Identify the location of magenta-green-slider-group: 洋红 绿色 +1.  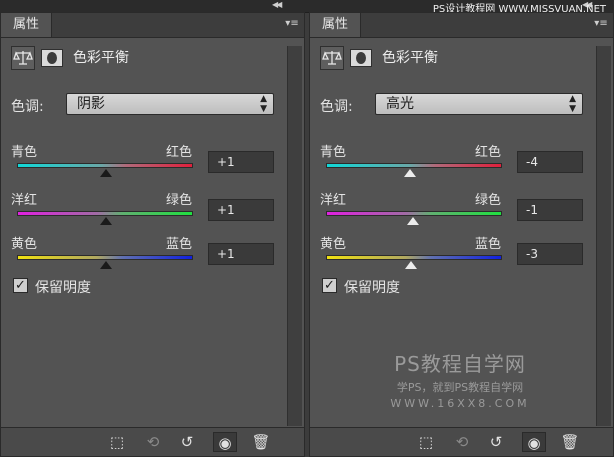
(142, 209).